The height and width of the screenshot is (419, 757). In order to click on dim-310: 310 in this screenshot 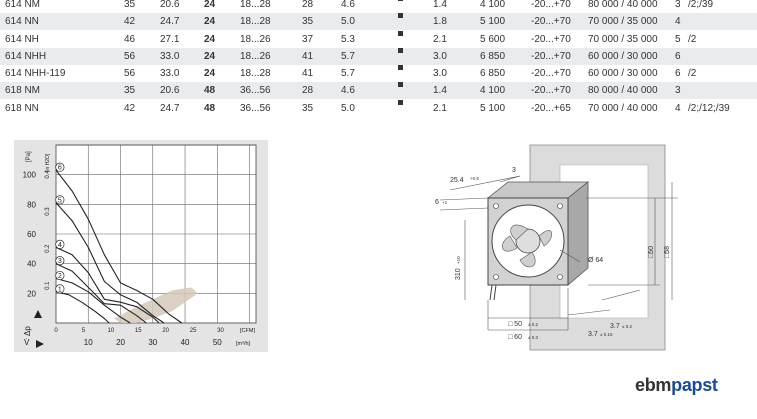, I will do `click(458, 274)`.